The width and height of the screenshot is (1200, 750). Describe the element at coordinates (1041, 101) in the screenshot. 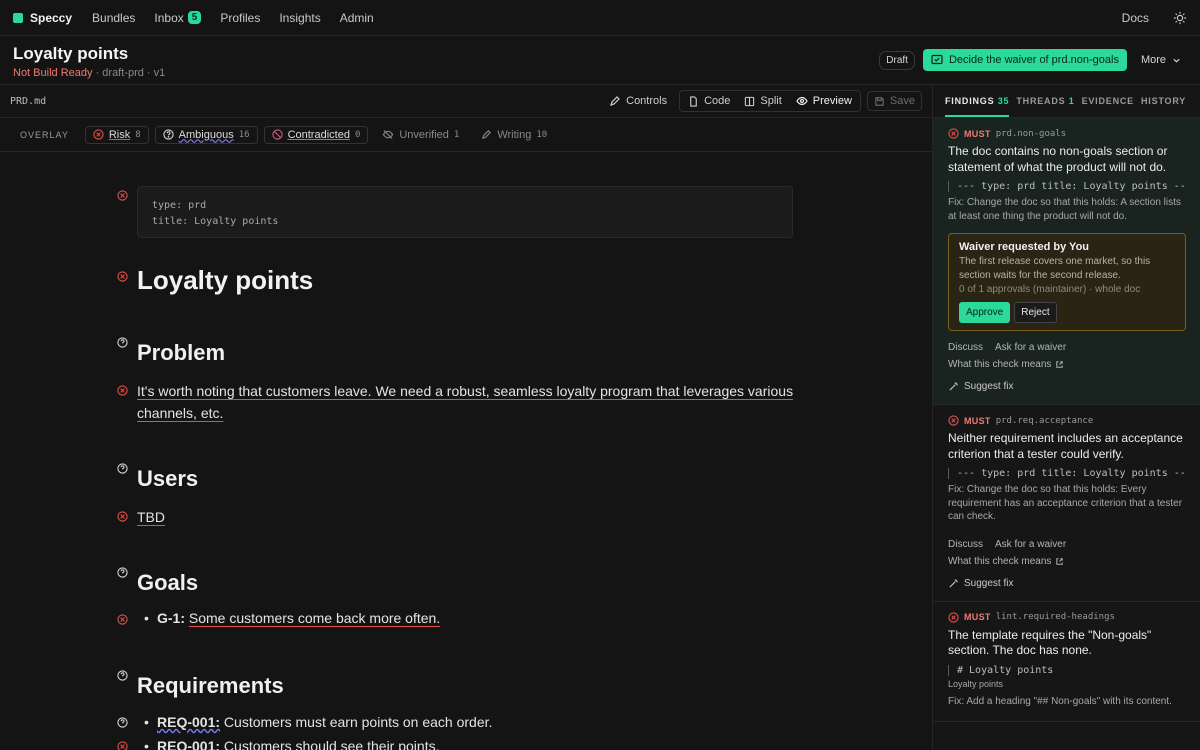

I see `tab-threads-label: THREADS` at that location.